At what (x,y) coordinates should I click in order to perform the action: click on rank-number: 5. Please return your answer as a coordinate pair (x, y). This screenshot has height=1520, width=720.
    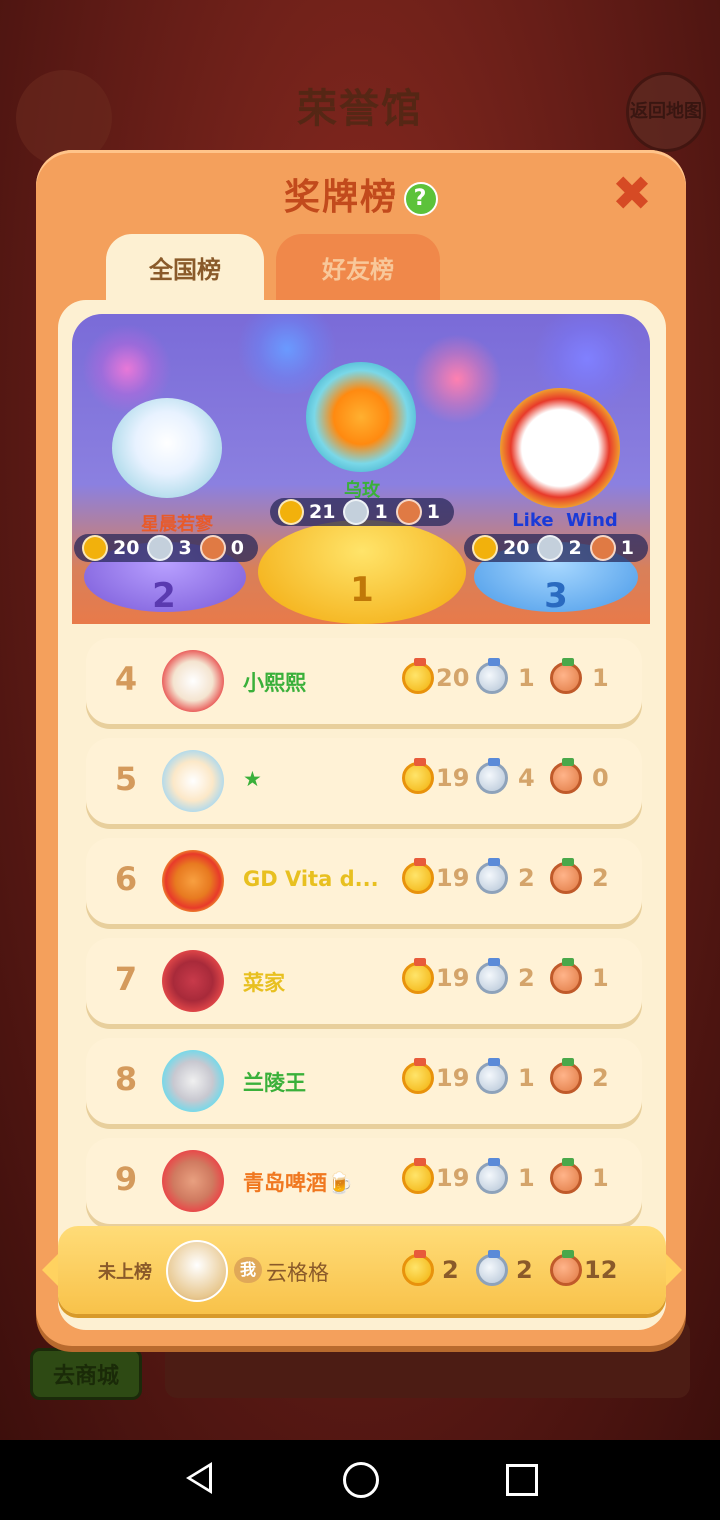
    Looking at the image, I should click on (126, 779).